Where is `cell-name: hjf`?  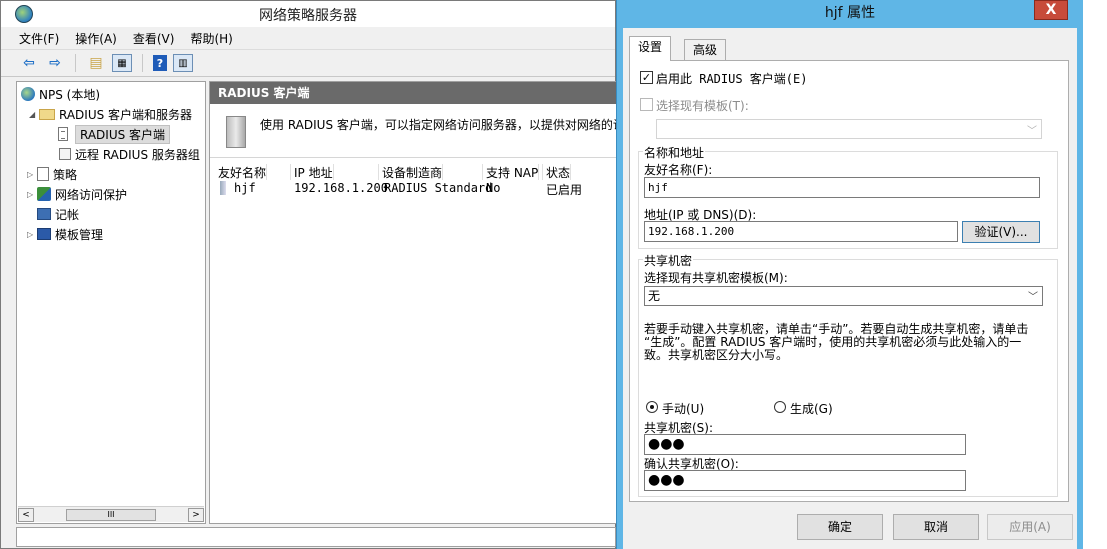
cell-name: hjf is located at coordinates (245, 188).